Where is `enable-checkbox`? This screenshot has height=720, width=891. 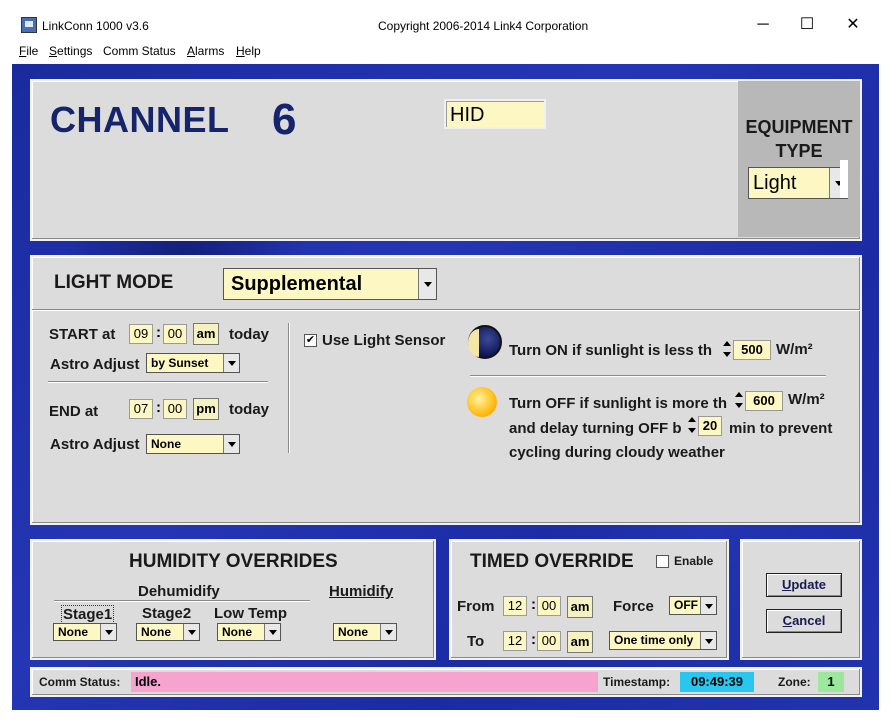 enable-checkbox is located at coordinates (662, 561).